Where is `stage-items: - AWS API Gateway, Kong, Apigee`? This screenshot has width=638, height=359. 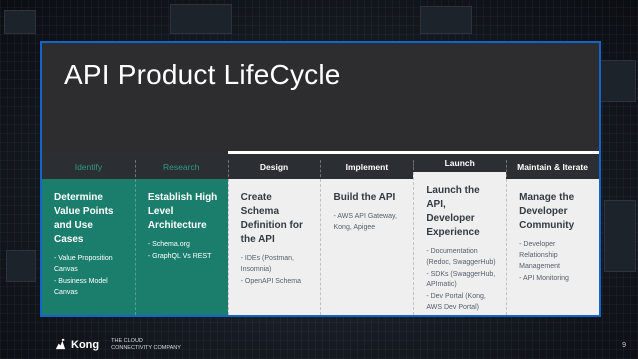 stage-items: - AWS API Gateway, Kong, Apigee is located at coordinates (368, 223).